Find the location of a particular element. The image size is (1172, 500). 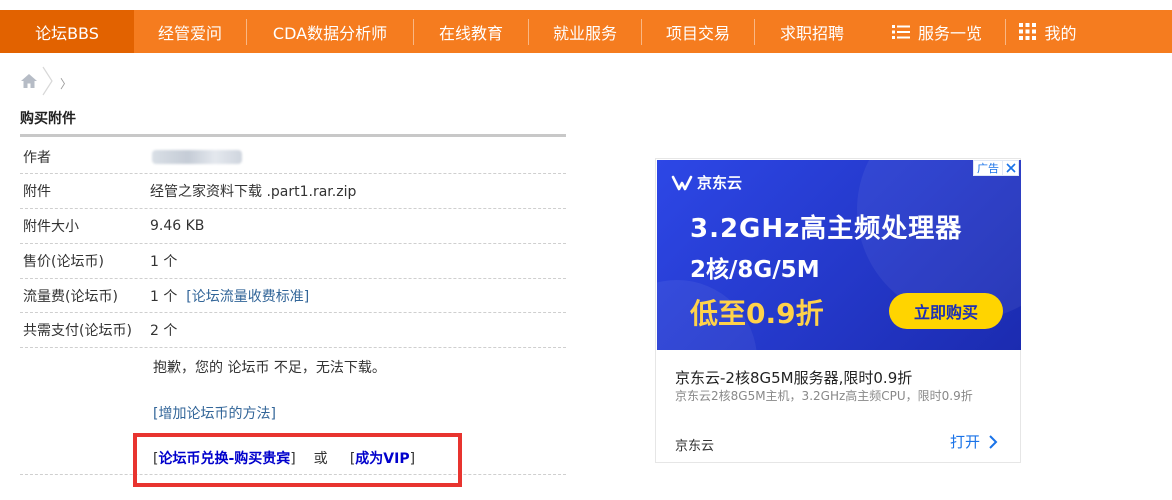

list-icon is located at coordinates (900, 32).